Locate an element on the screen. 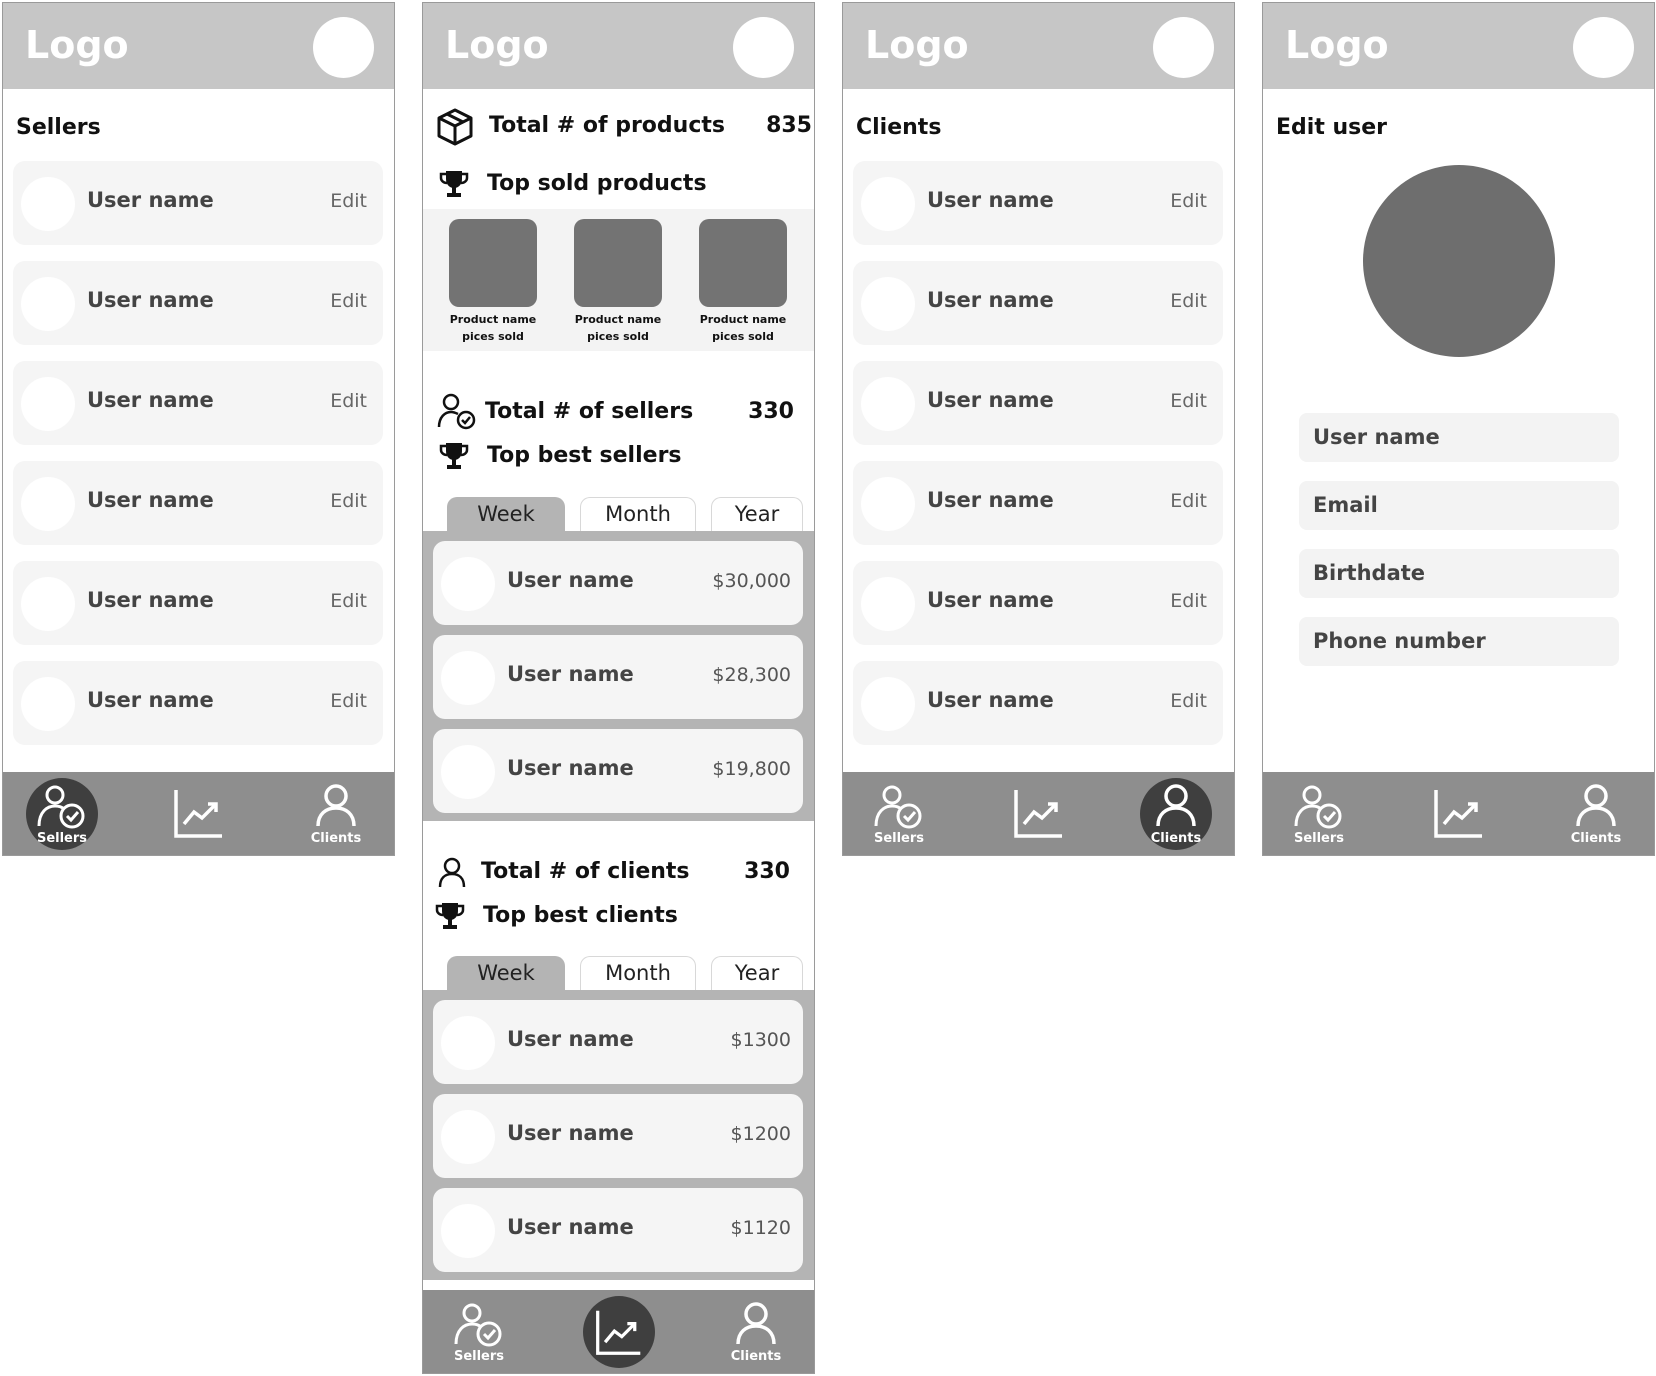 The width and height of the screenshot is (1656, 1376). page-title: Clients is located at coordinates (899, 127).